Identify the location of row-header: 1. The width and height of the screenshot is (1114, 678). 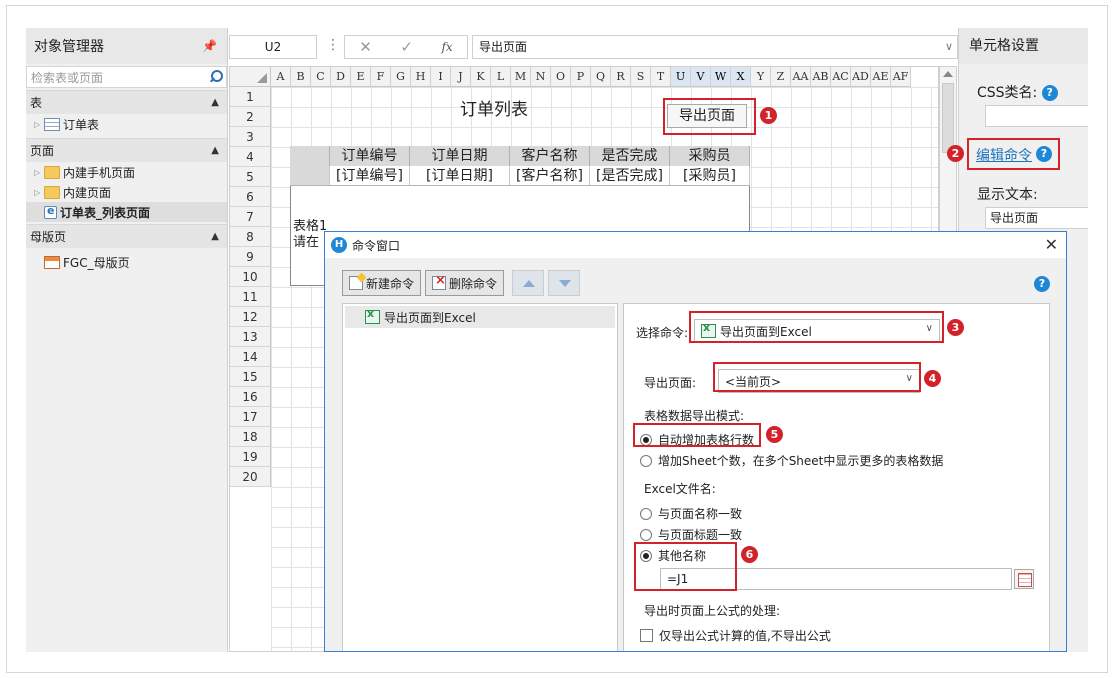
(250, 97).